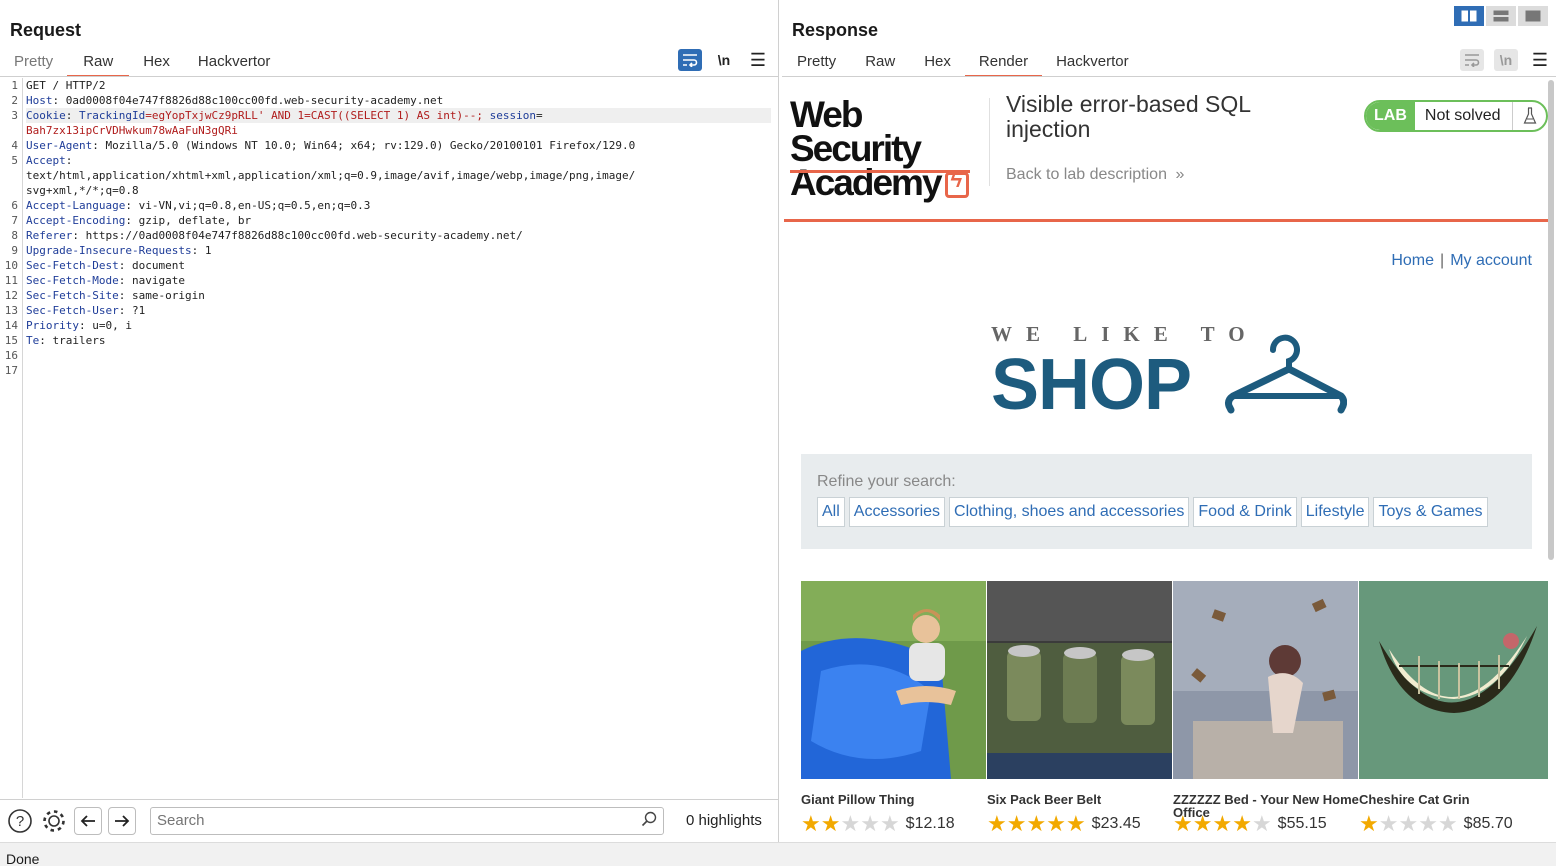 This screenshot has height=866, width=1556. I want to click on response-tabs: Pretty Raw Hex Render Hackvertor, so click(963, 65).